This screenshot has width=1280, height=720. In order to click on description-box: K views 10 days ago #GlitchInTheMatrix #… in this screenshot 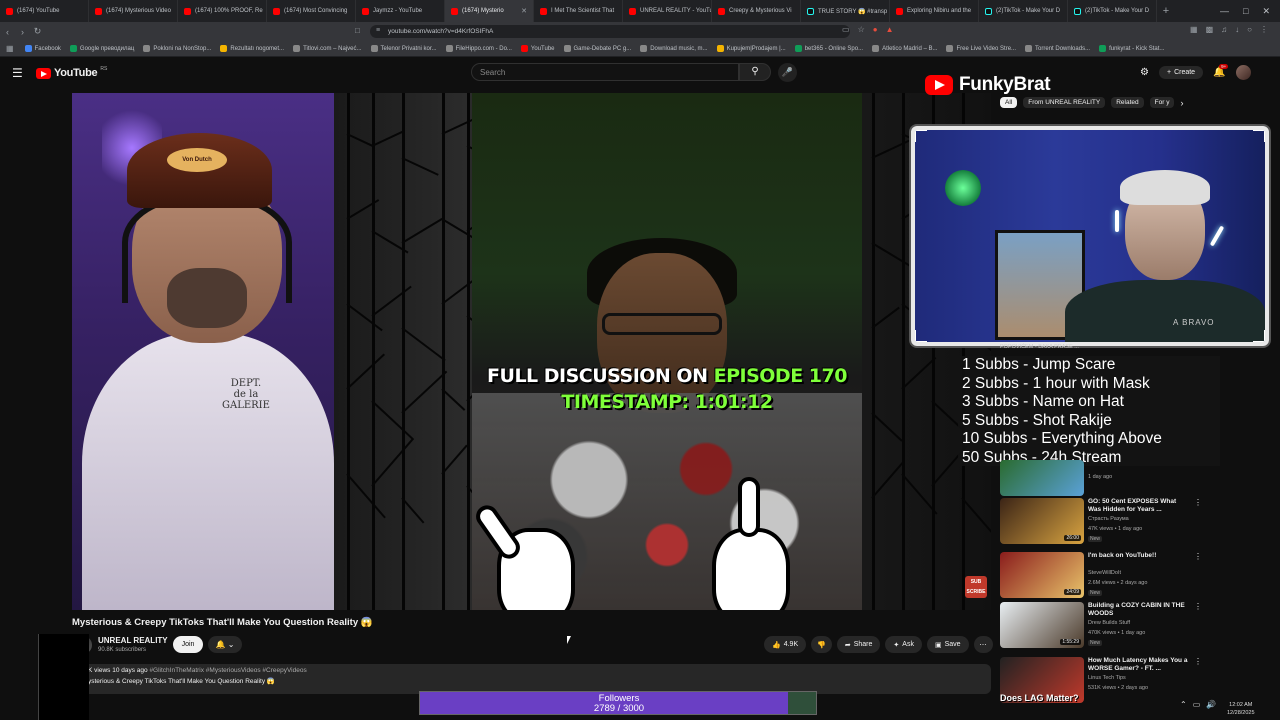, I will do `click(531, 679)`.